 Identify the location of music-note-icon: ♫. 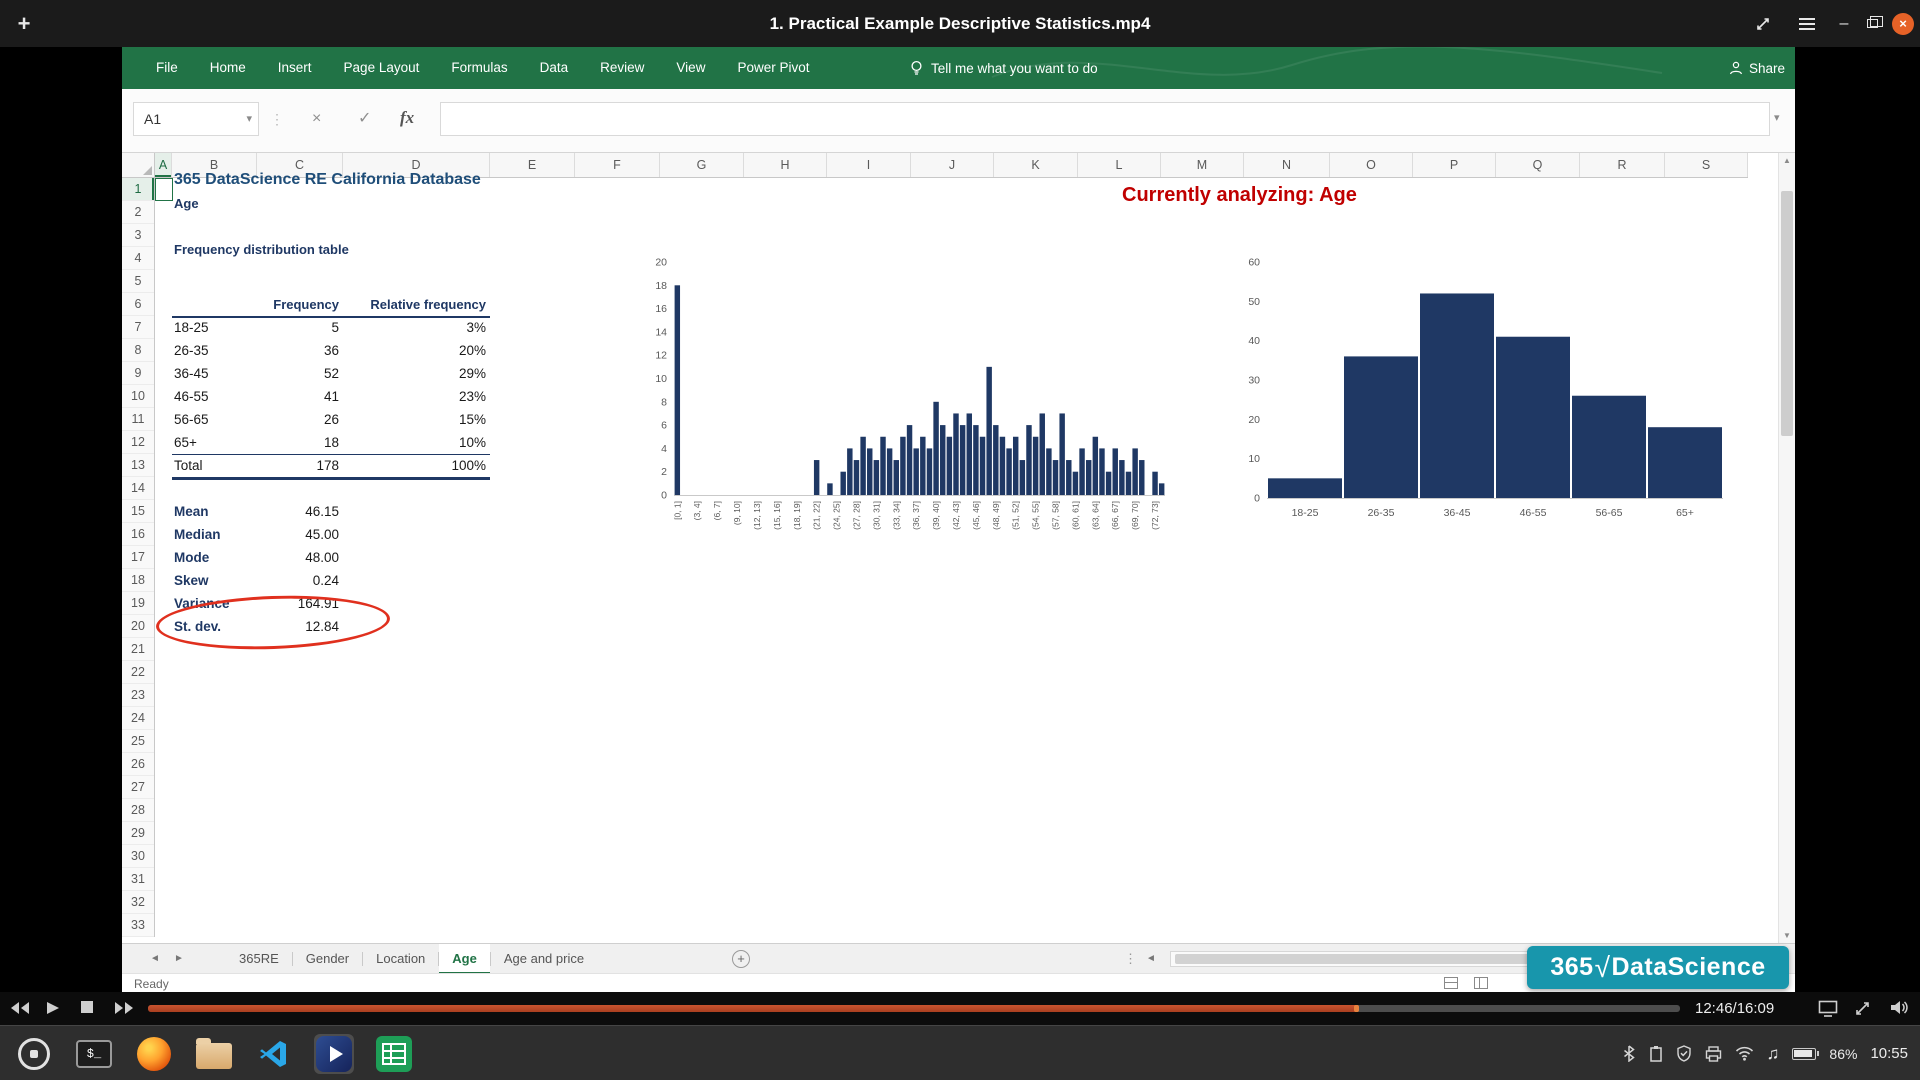
(1773, 1054).